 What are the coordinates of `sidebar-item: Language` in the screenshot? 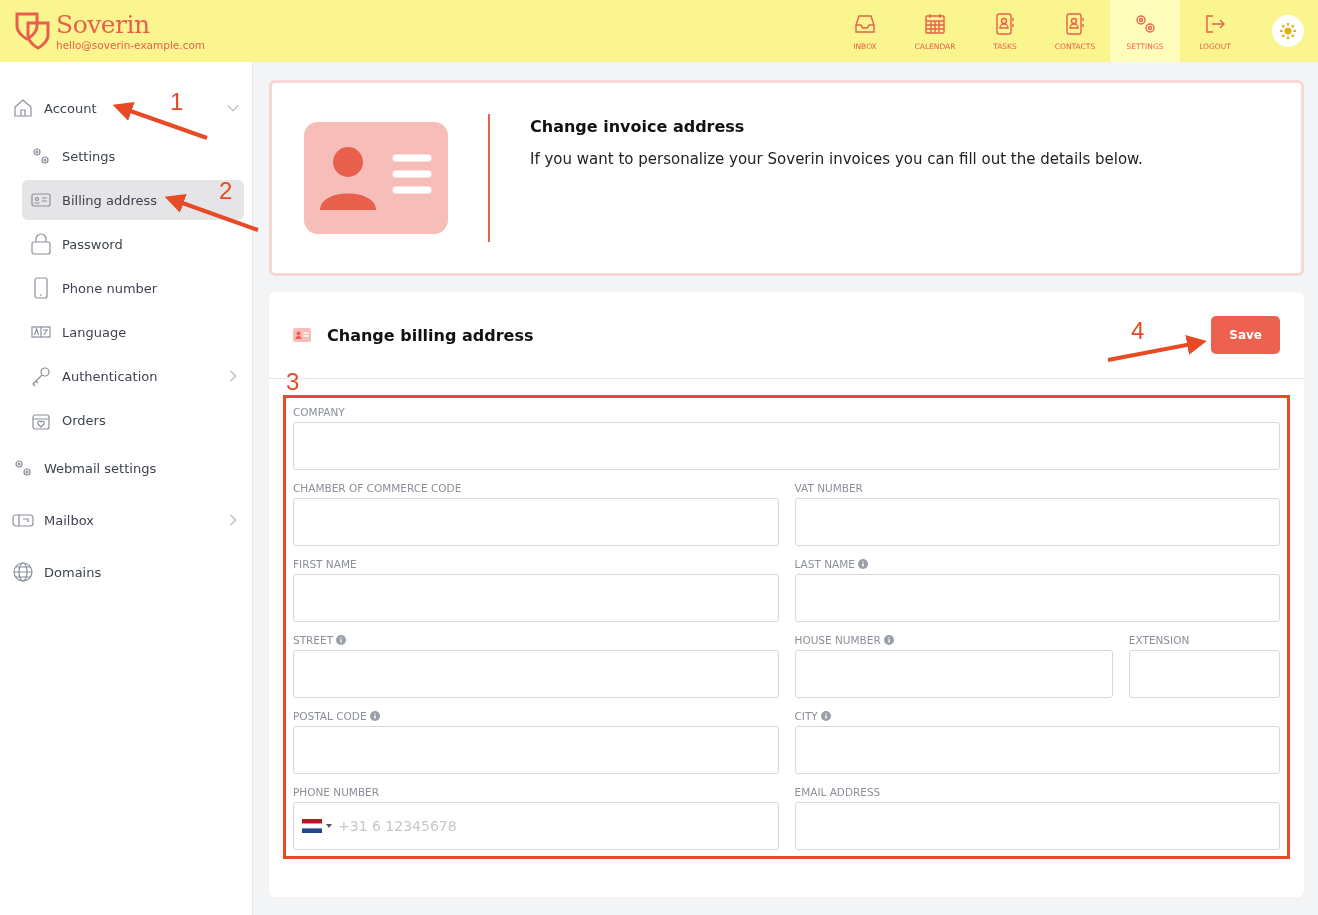 It's located at (74, 332).